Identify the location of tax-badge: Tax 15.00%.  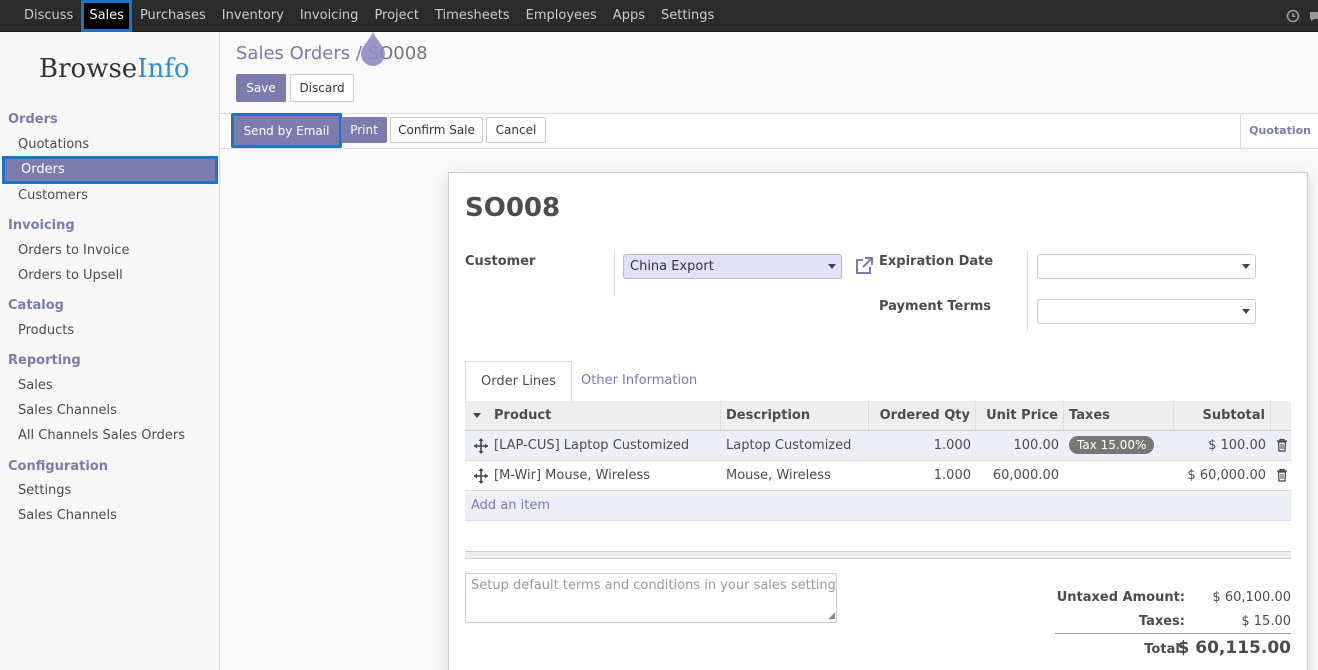
(1112, 445).